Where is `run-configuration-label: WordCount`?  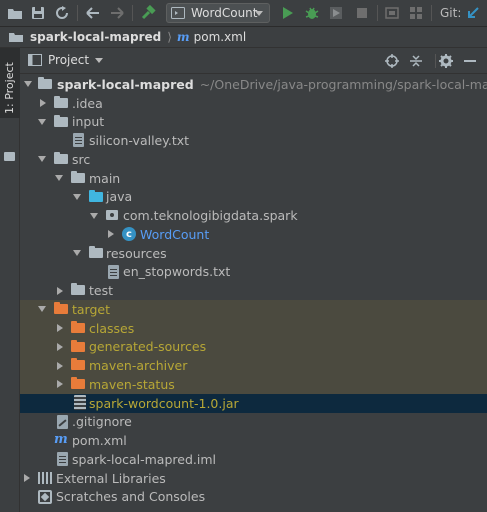 run-configuration-label: WordCount is located at coordinates (224, 13).